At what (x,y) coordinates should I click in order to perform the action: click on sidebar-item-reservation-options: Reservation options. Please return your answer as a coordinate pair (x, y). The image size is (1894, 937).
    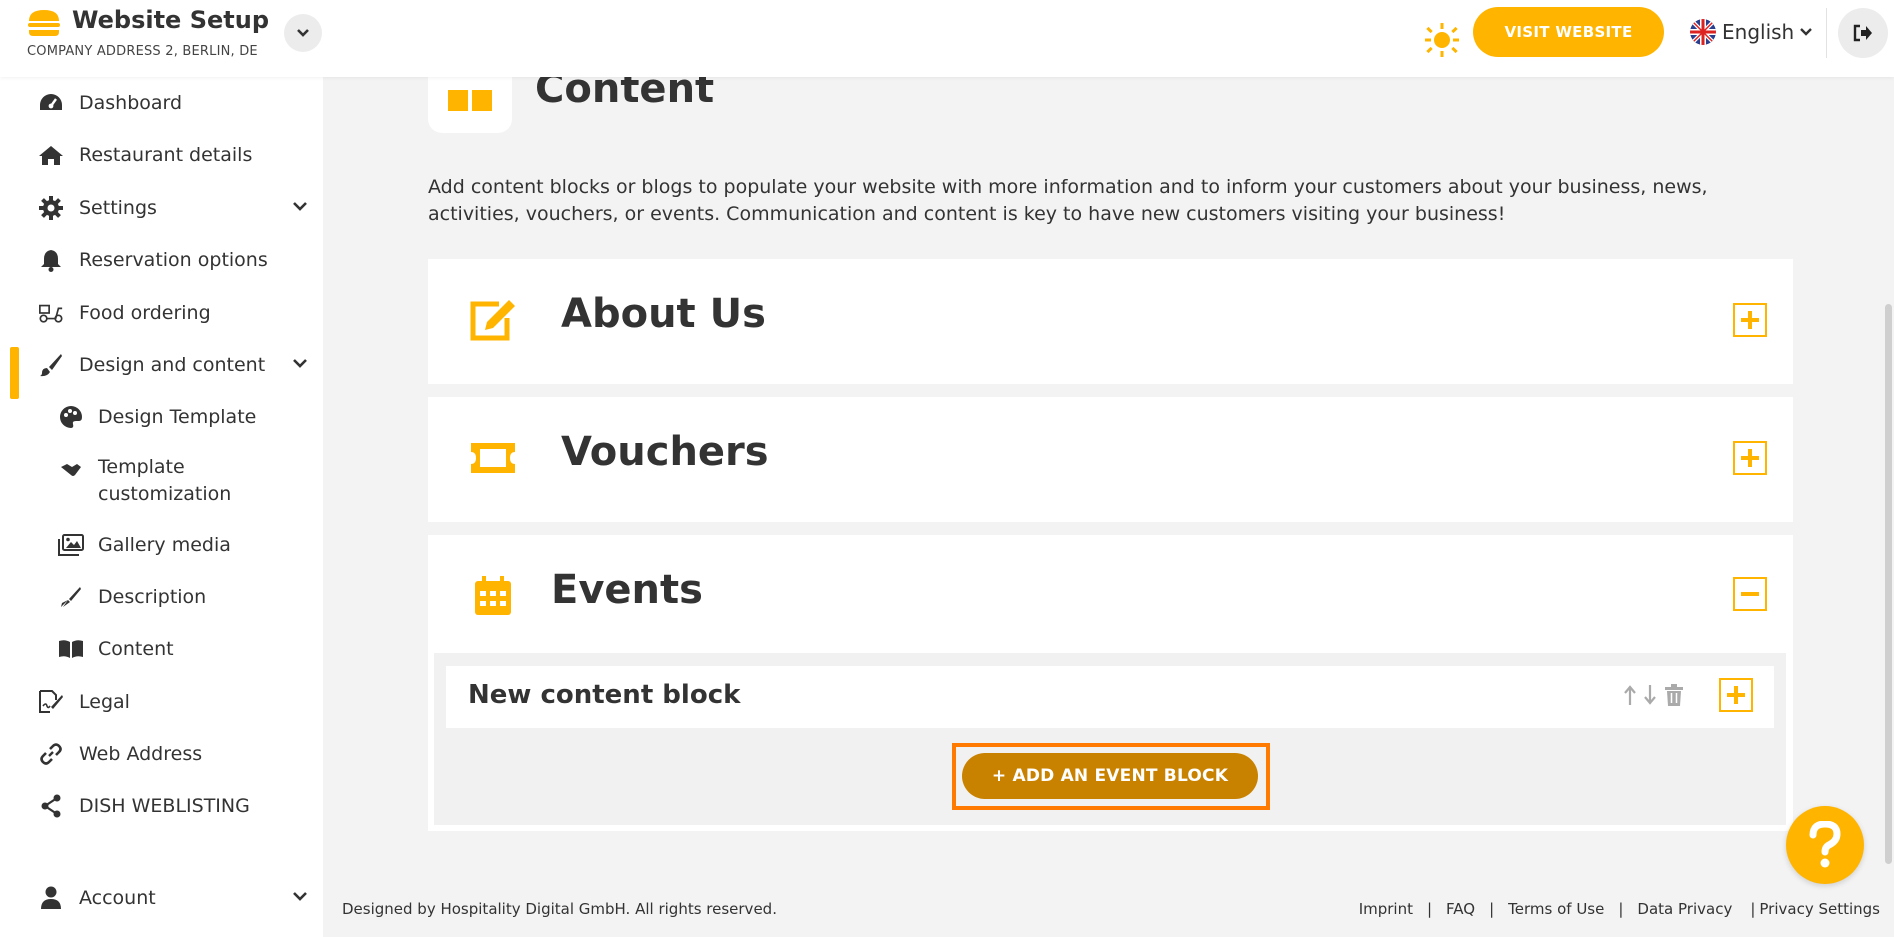
    Looking at the image, I should click on (161, 260).